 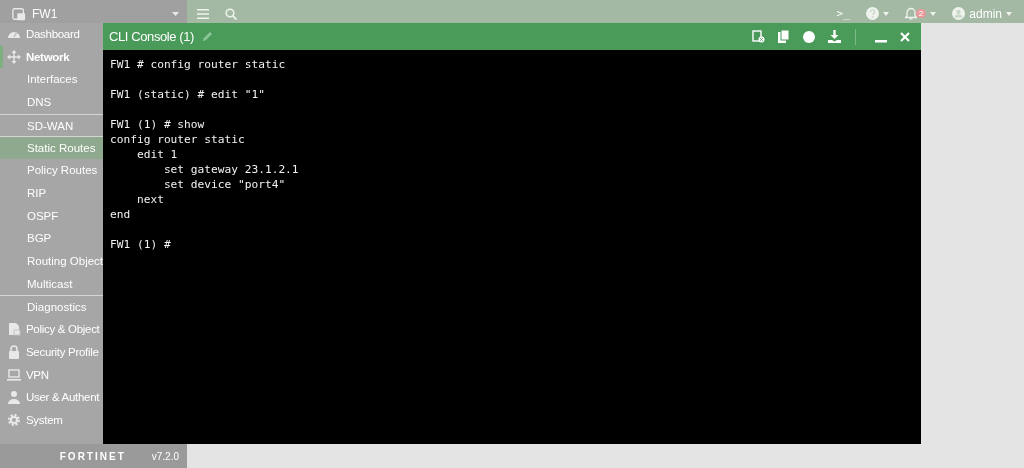 I want to click on device-name: FW1, so click(x=45, y=13).